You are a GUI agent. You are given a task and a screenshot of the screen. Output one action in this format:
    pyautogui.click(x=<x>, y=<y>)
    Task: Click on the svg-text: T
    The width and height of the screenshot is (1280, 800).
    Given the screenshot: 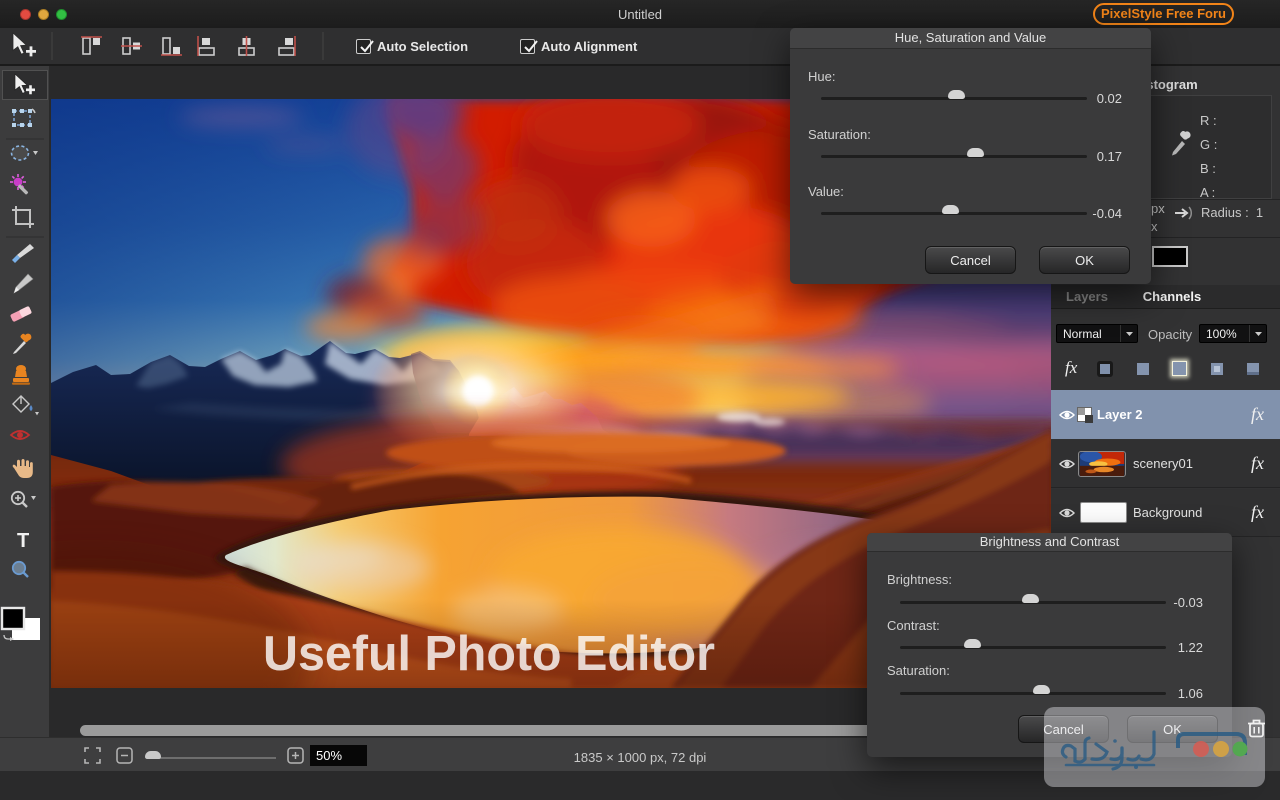 What is the action you would take?
    pyautogui.click(x=23, y=541)
    